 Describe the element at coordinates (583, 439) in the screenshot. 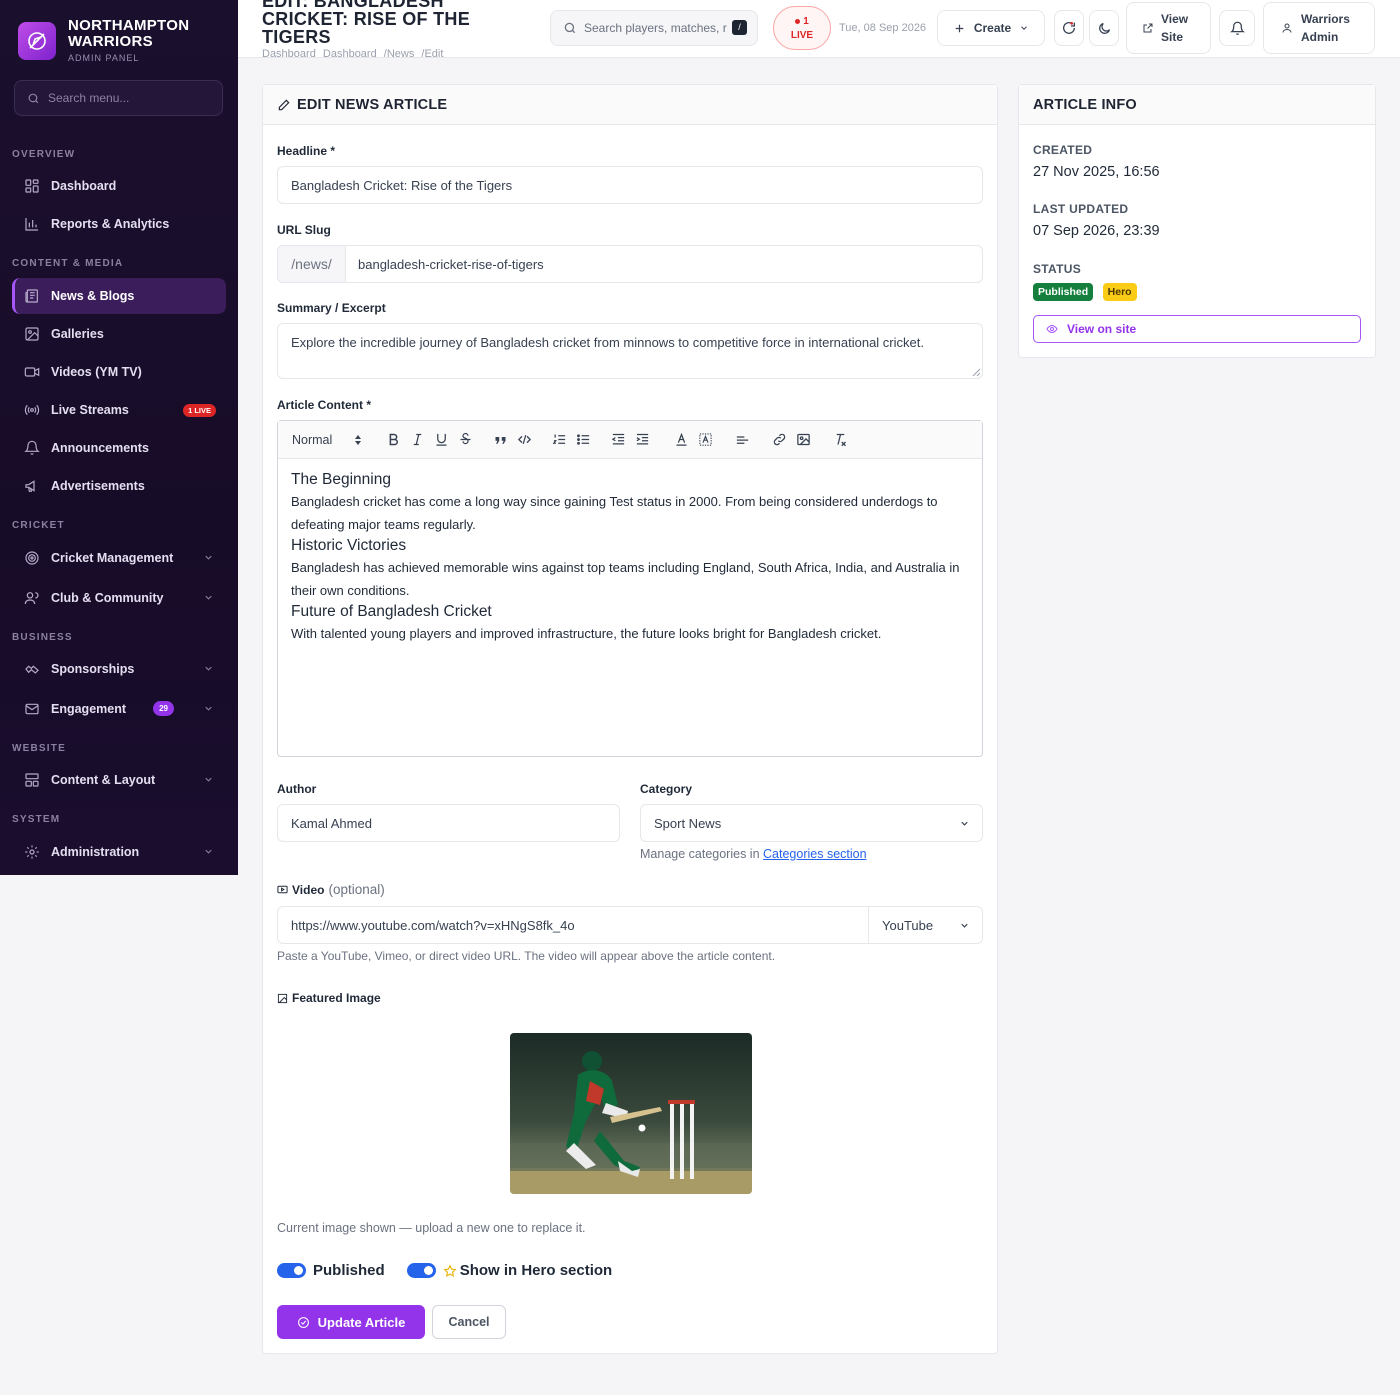

I see `bullet-list-icon` at that location.